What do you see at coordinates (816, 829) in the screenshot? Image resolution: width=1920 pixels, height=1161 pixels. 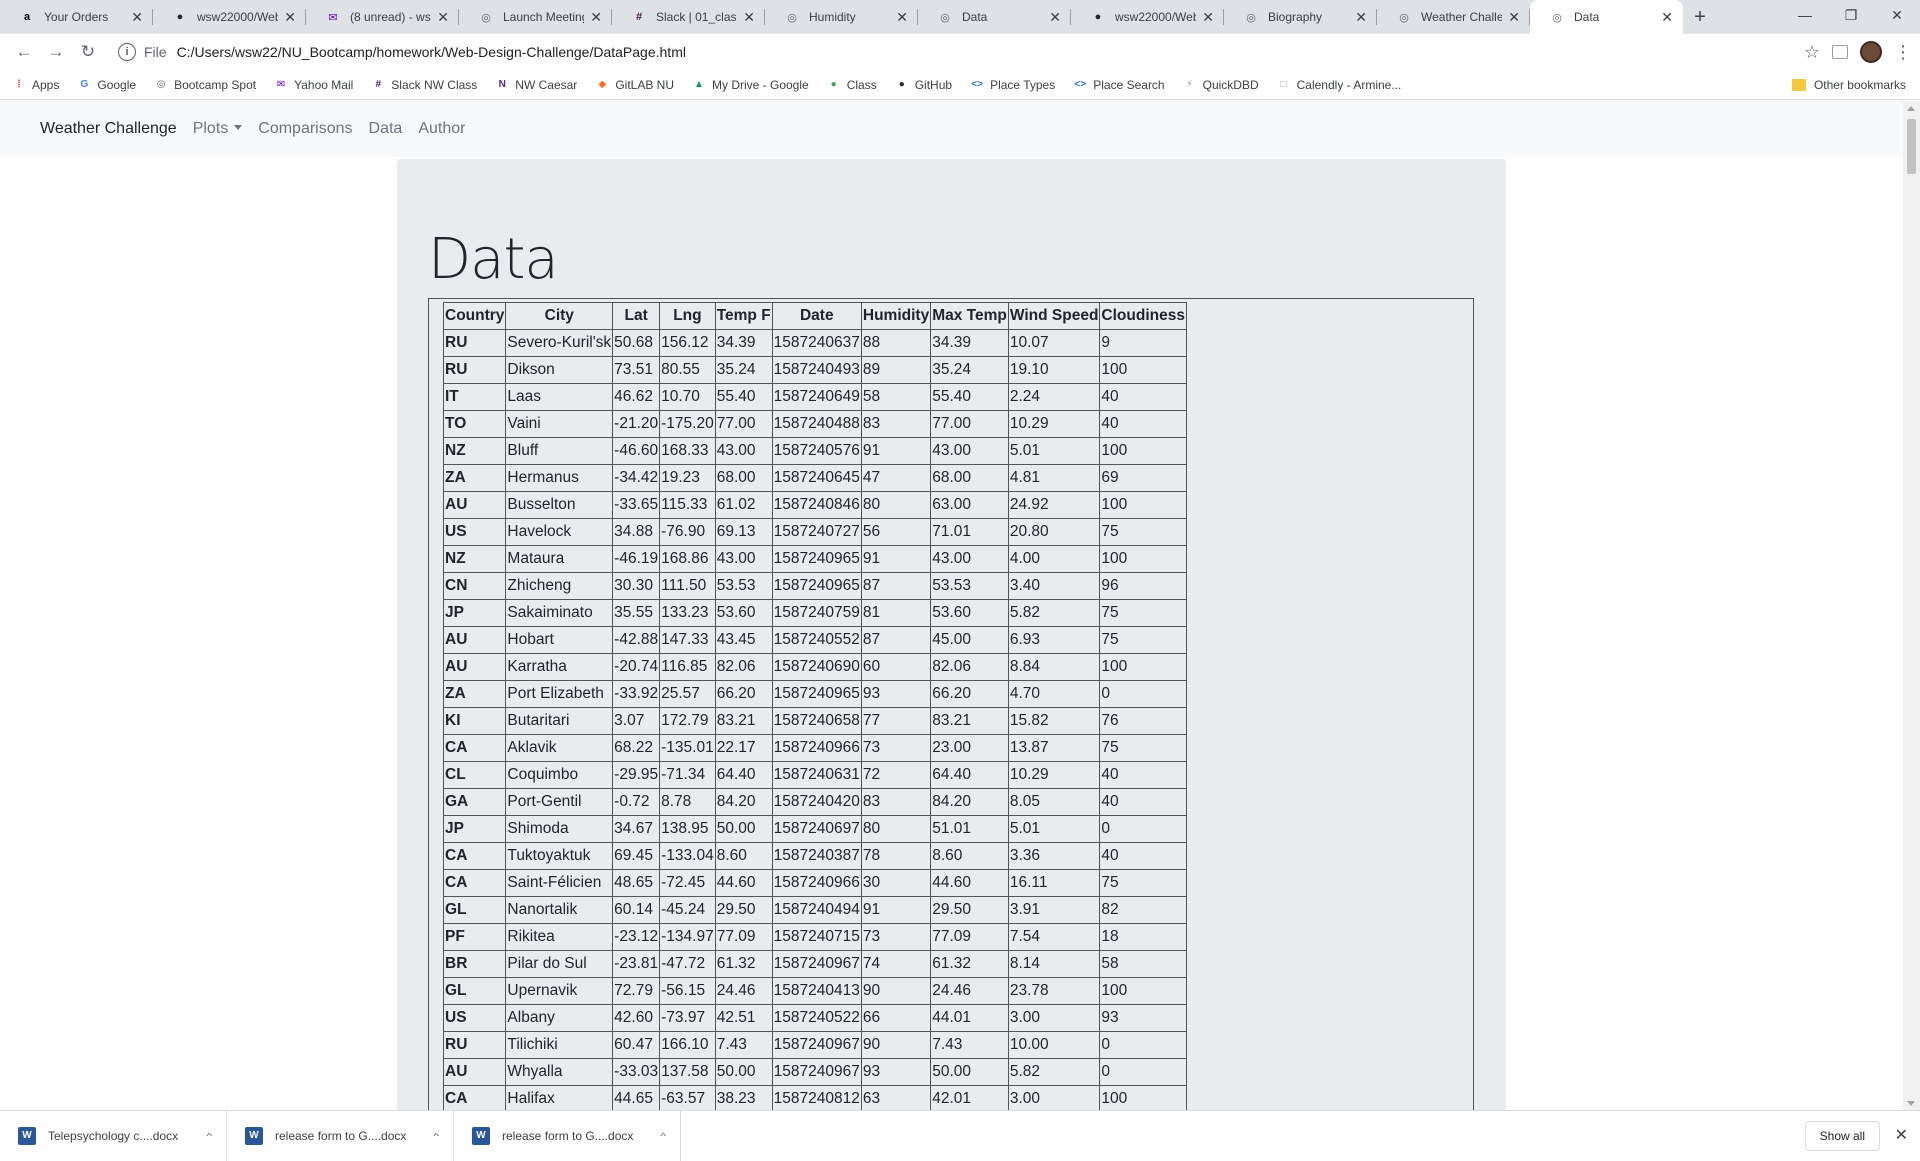 I see `table-cell: 1587240697` at bounding box center [816, 829].